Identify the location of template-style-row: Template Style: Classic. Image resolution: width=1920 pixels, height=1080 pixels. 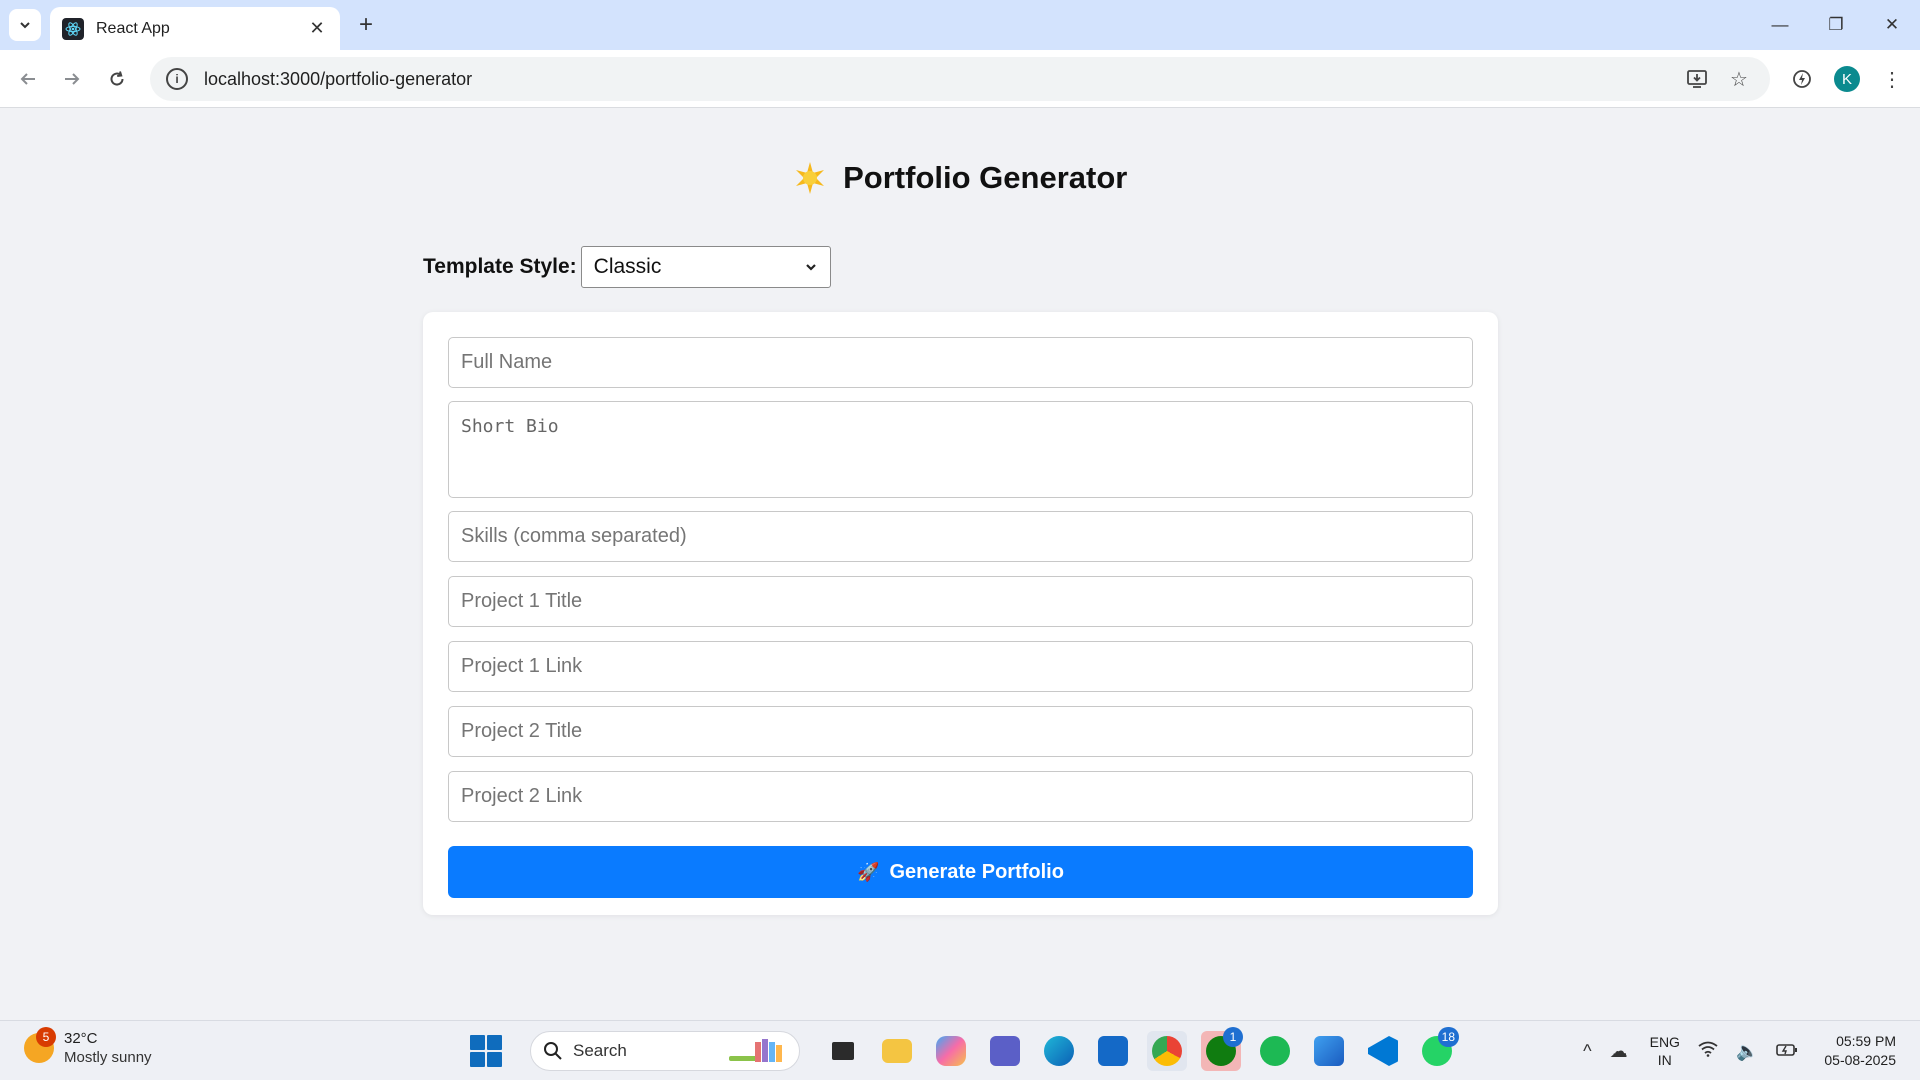
(627, 267).